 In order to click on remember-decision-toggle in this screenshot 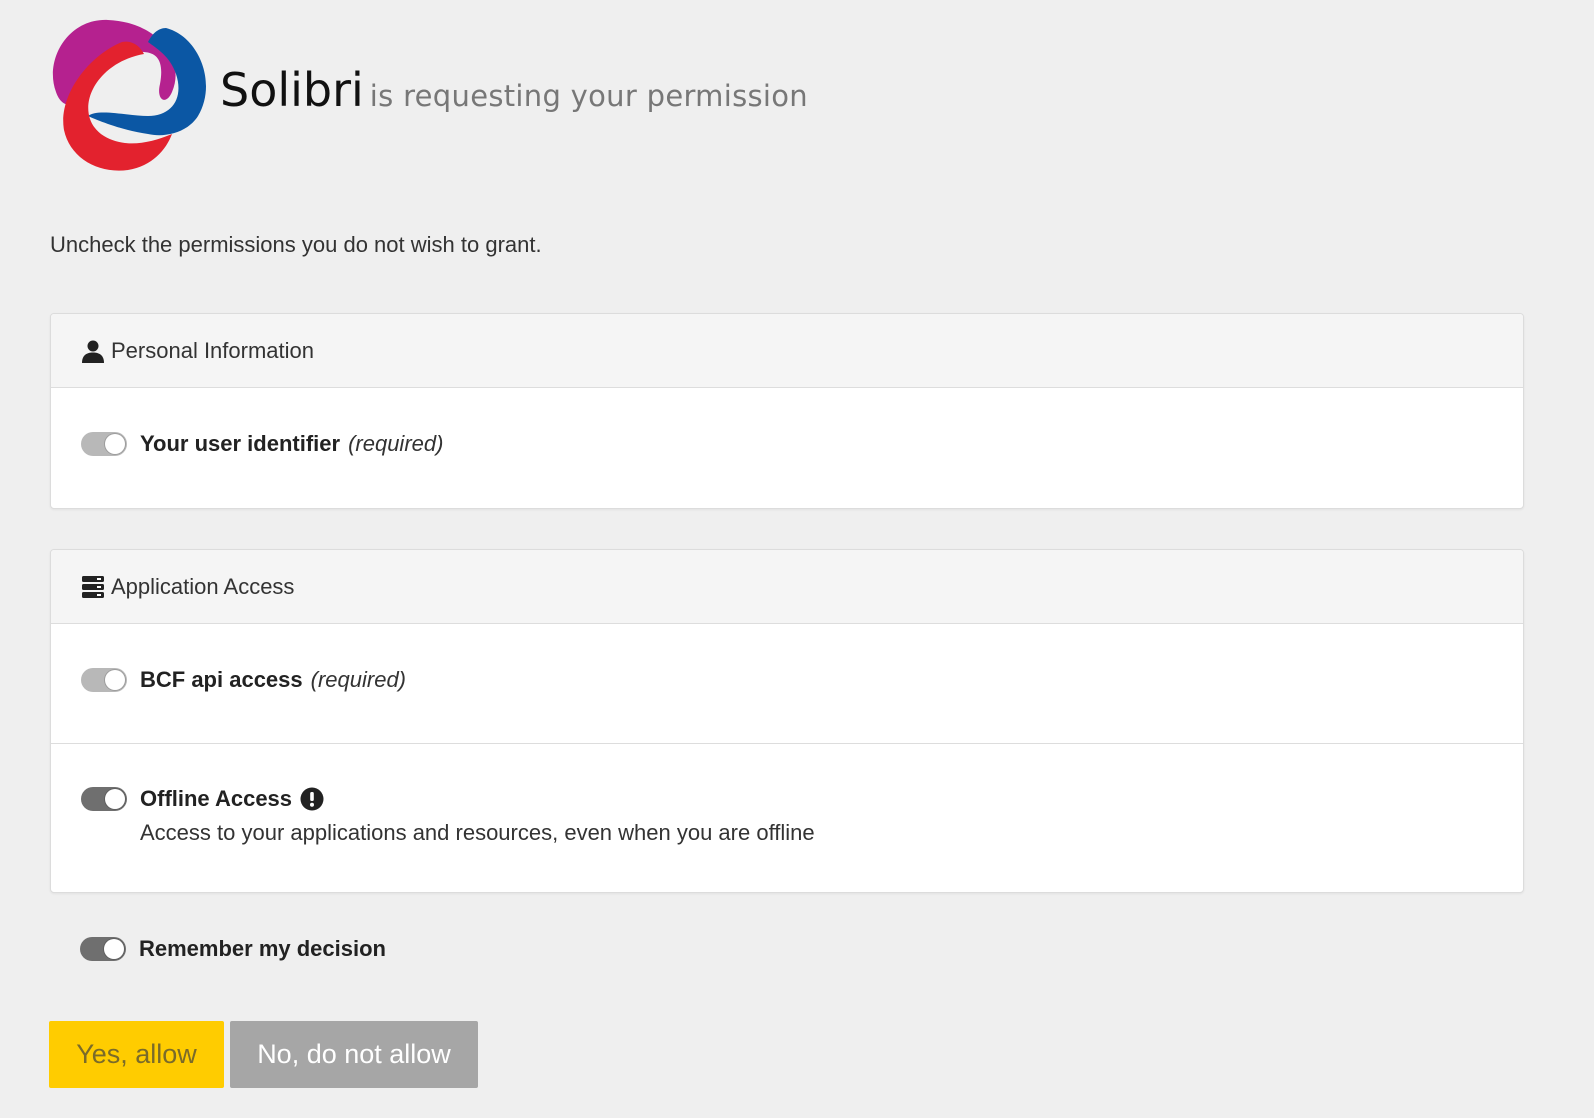, I will do `click(103, 949)`.